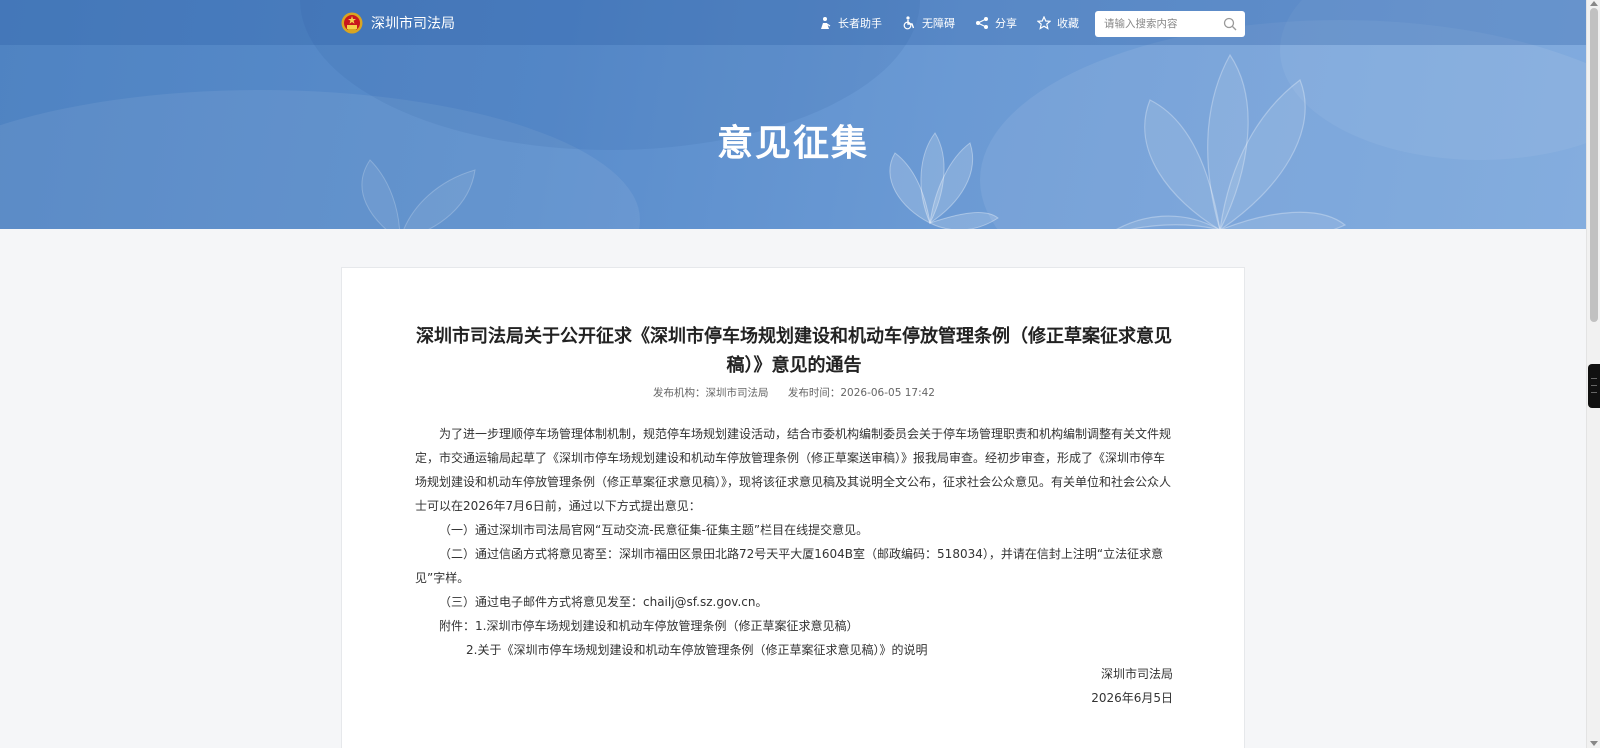 This screenshot has width=1600, height=748. What do you see at coordinates (654, 530) in the screenshot?
I see `submission-method-1: （一）通过深圳市司法局官网“互动交流-民意征集-征集主题”栏目在线提交意见。` at bounding box center [654, 530].